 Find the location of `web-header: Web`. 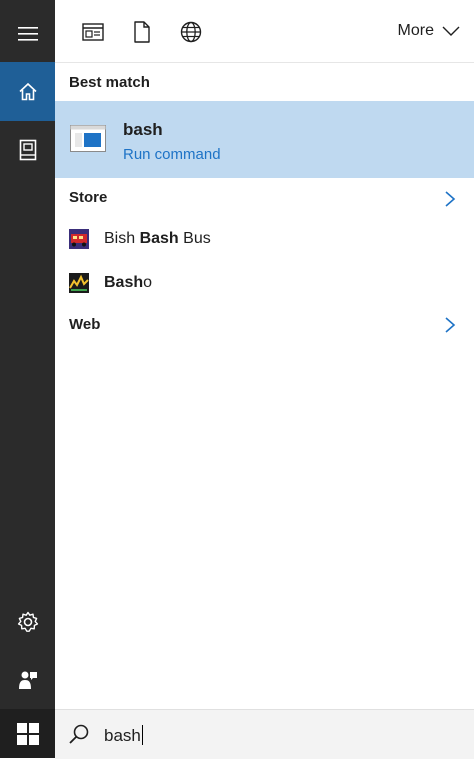

web-header: Web is located at coordinates (84, 324).